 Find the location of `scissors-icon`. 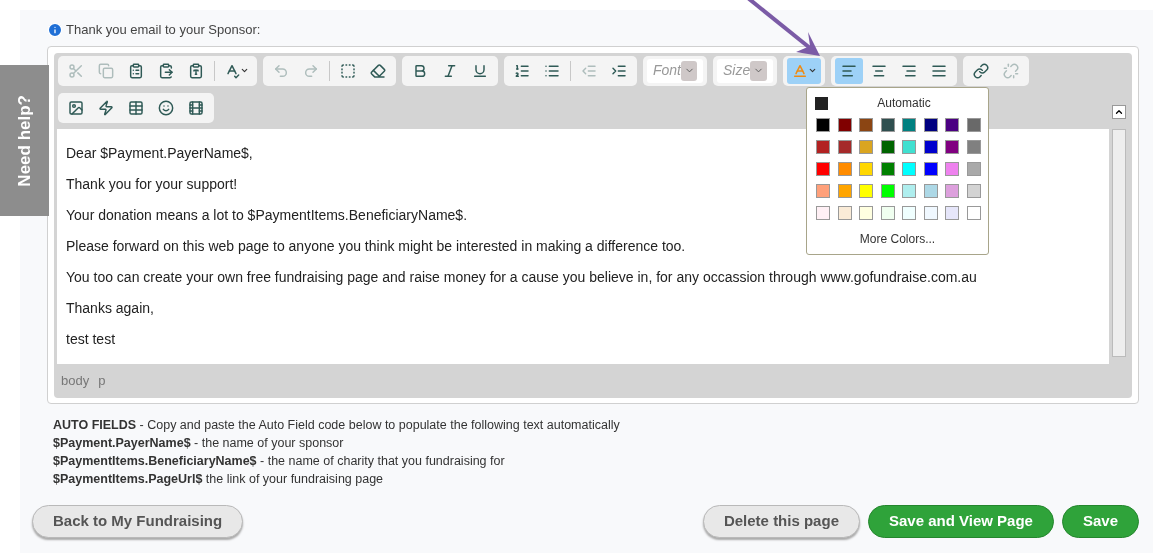

scissors-icon is located at coordinates (76, 70).